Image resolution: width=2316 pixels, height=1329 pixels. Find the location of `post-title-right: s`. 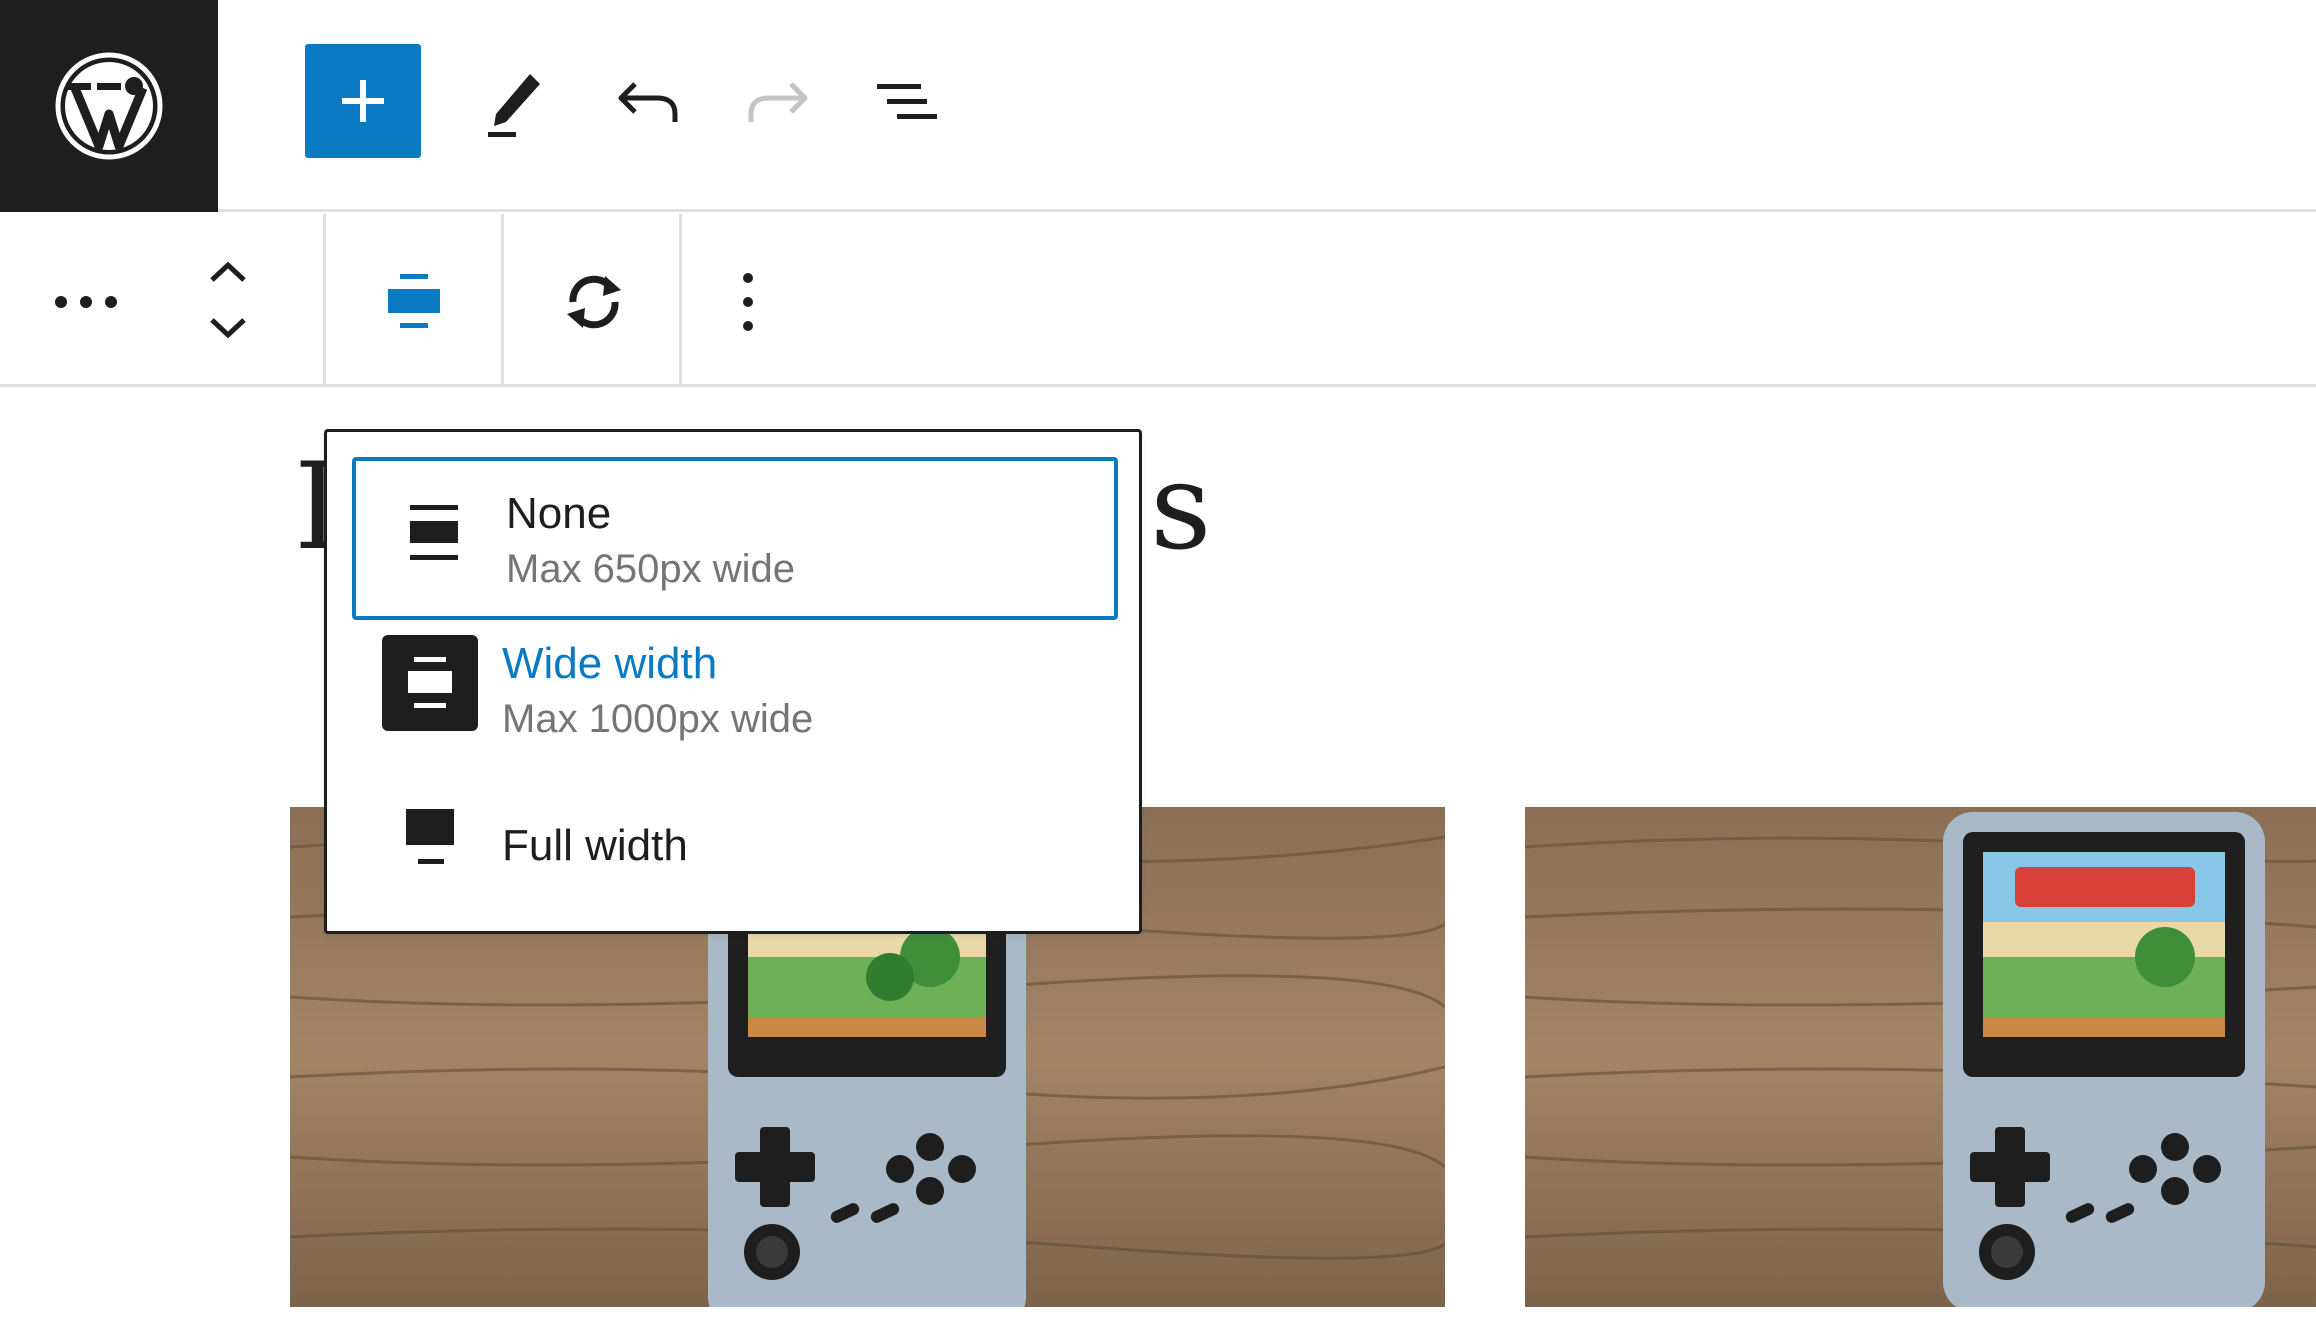

post-title-right: s is located at coordinates (1181, 508).